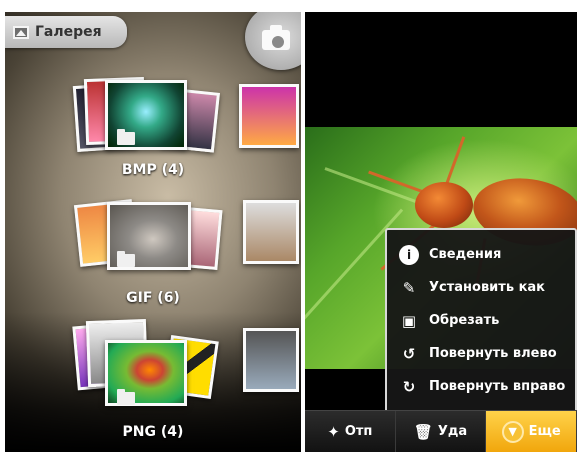  I want to click on album-label-gif: GIF (6), so click(153, 298).